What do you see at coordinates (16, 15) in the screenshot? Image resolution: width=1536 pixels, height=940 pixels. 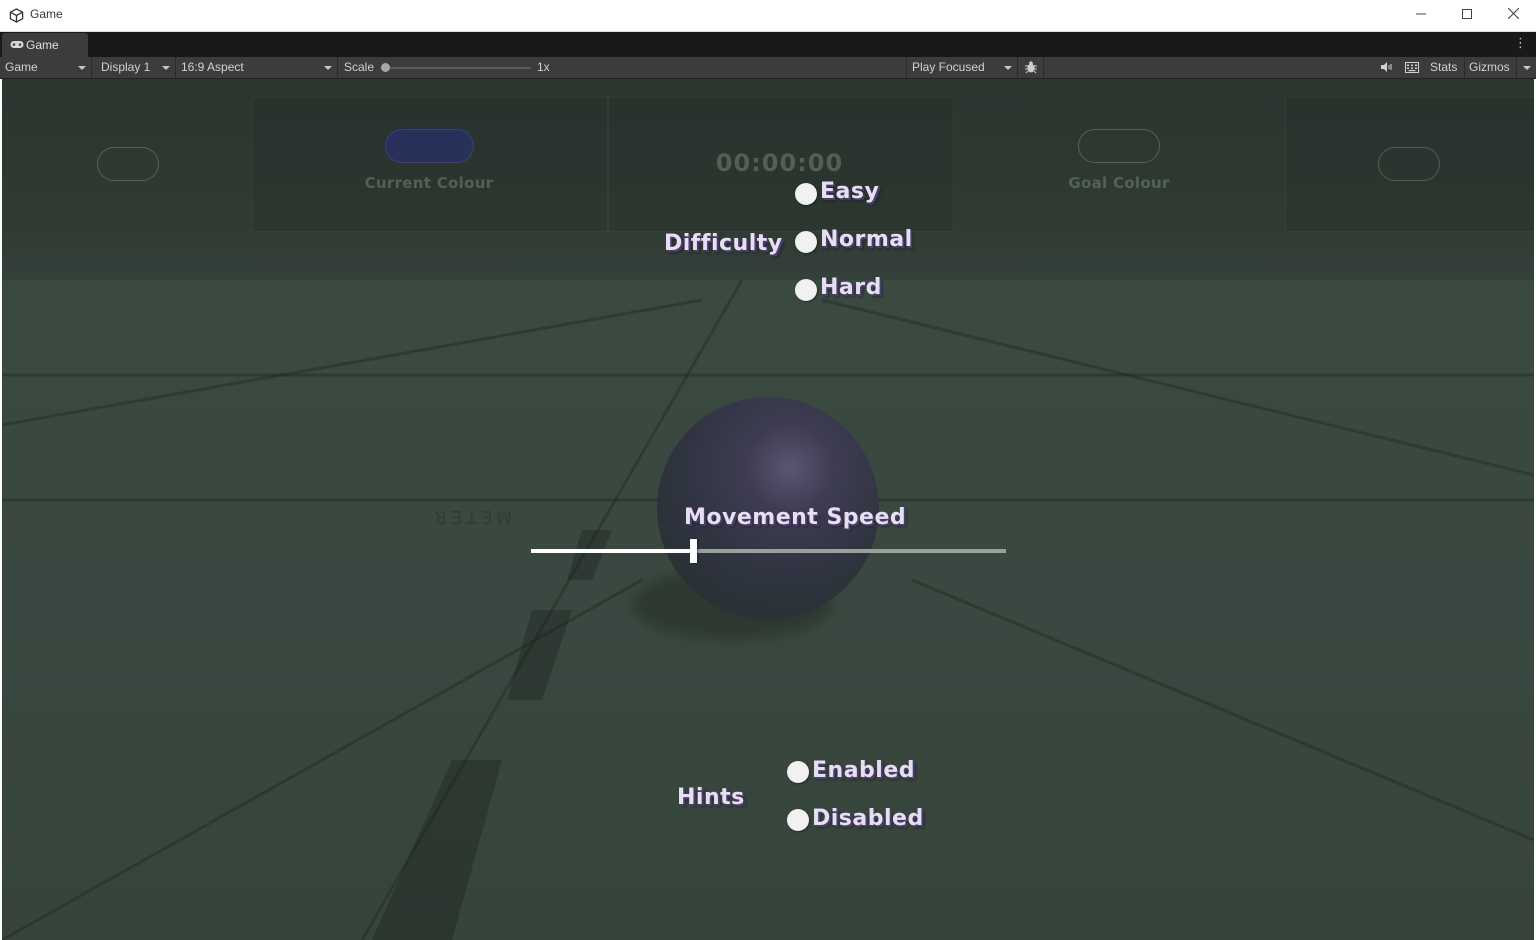 I see `unity-logo-icon` at bounding box center [16, 15].